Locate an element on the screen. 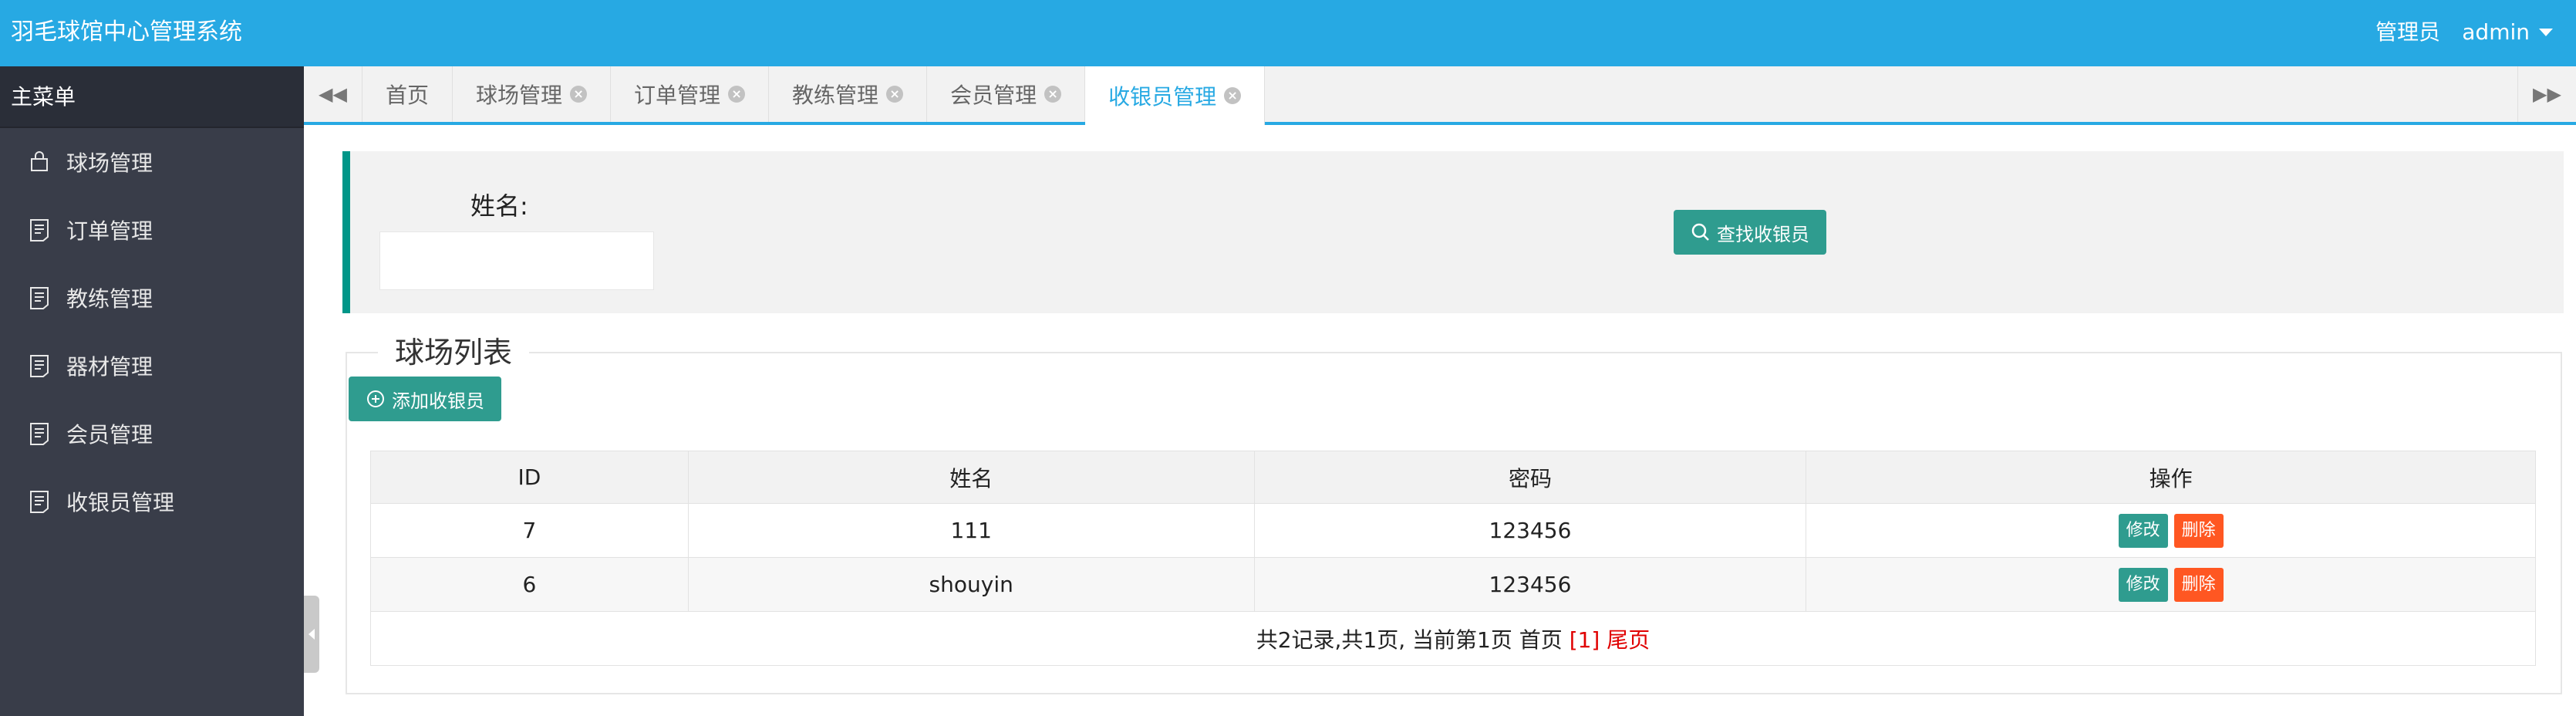 This screenshot has width=2576, height=716. sidebar-item-cashiers: 收银员管理 is located at coordinates (152, 502).